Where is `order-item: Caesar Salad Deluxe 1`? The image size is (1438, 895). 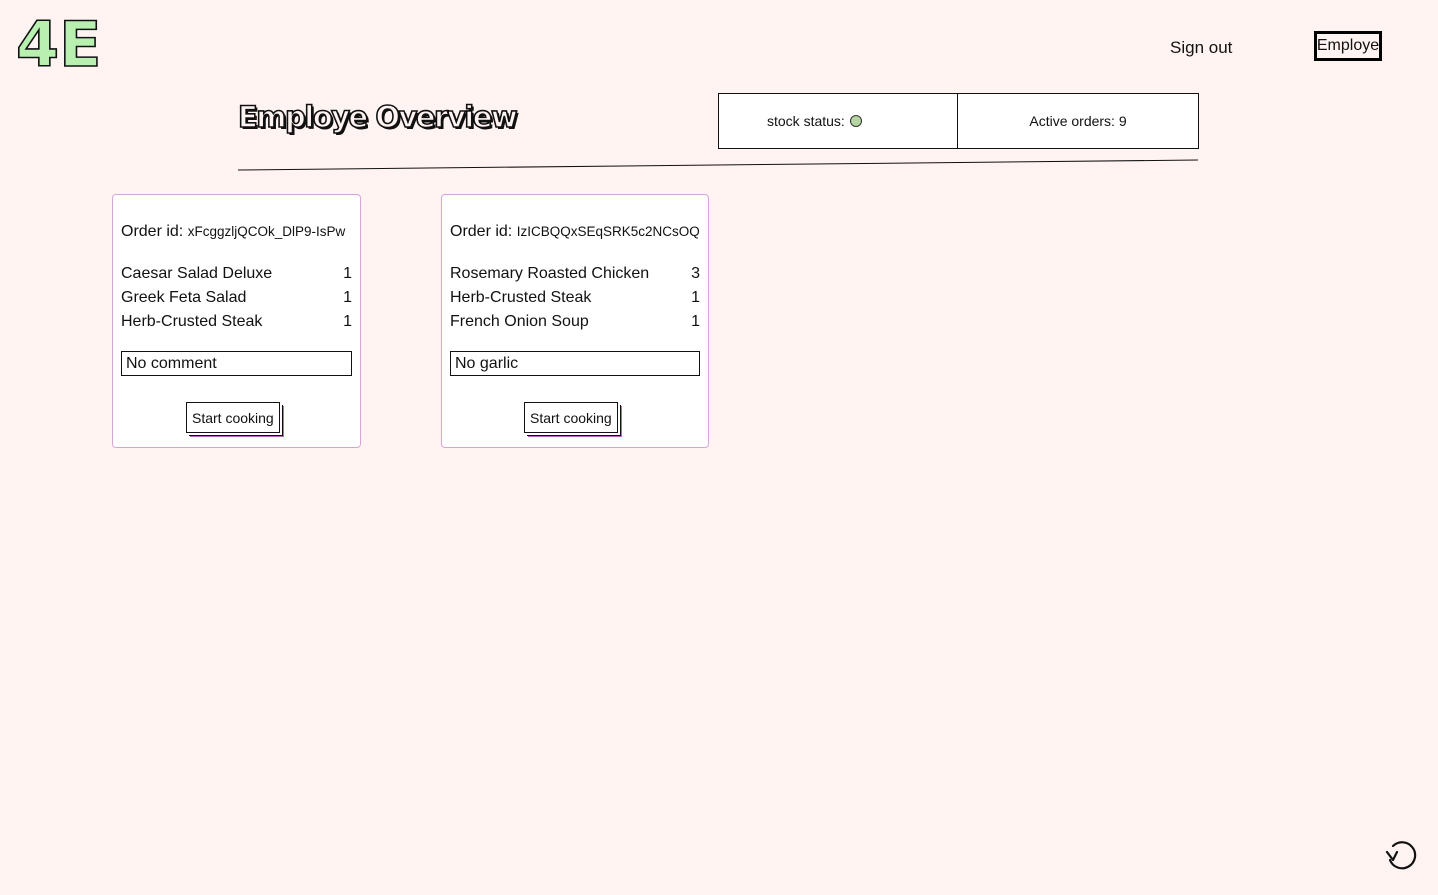 order-item: Caesar Salad Deluxe 1 is located at coordinates (236, 275).